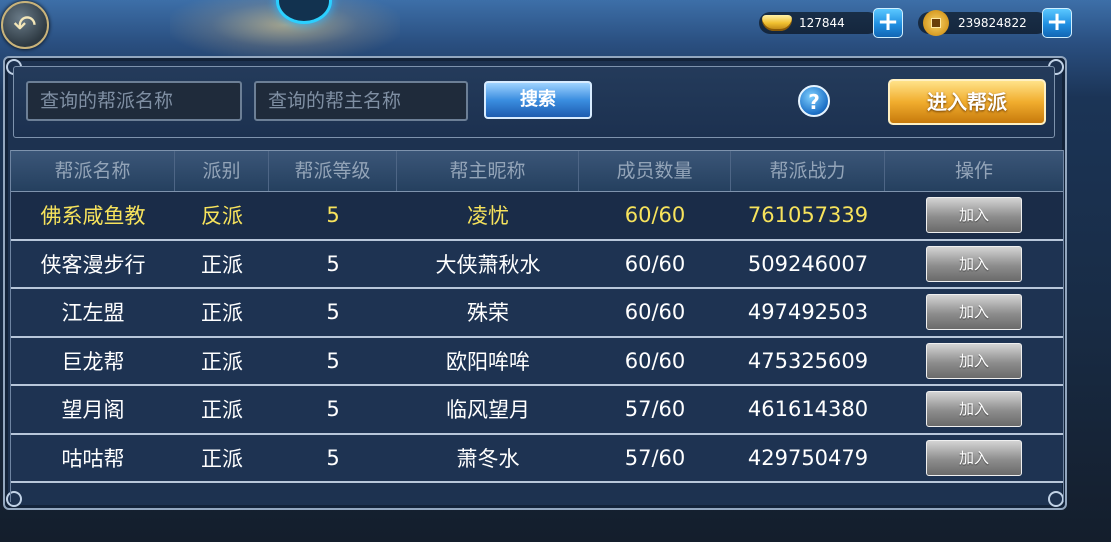  What do you see at coordinates (808, 457) in the screenshot?
I see `guild-power: 429750479` at bounding box center [808, 457].